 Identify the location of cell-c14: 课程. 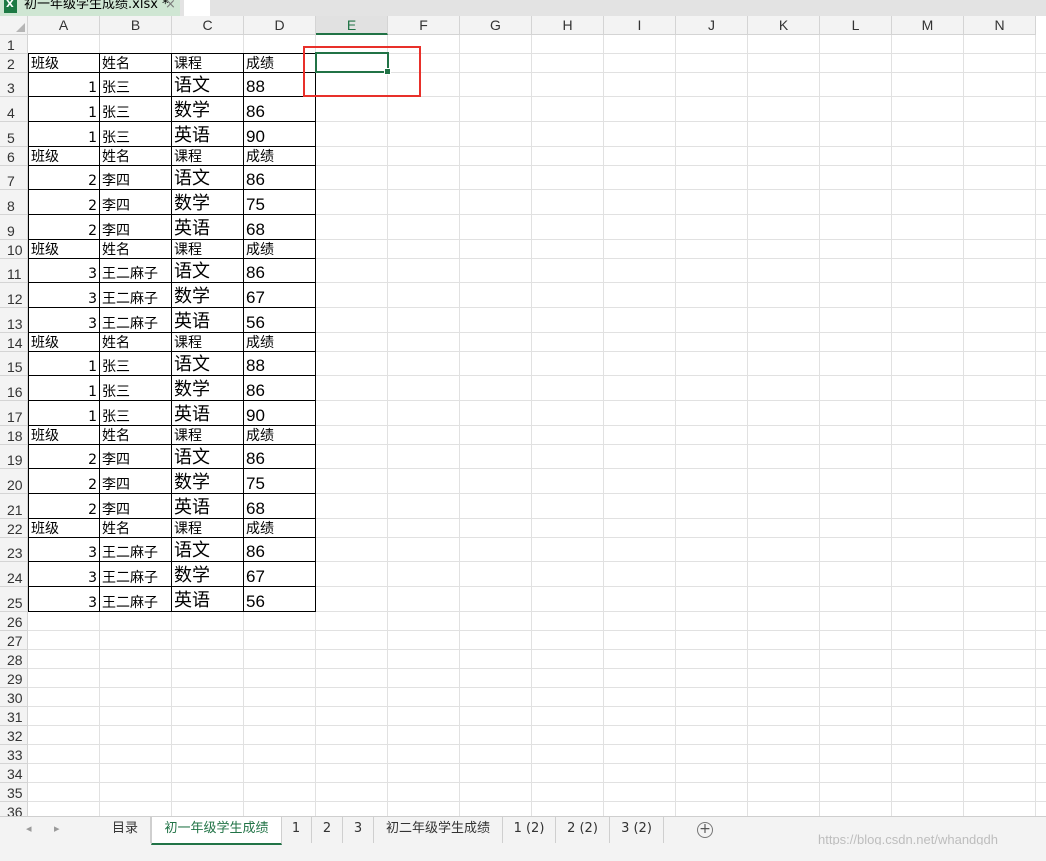
(208, 342).